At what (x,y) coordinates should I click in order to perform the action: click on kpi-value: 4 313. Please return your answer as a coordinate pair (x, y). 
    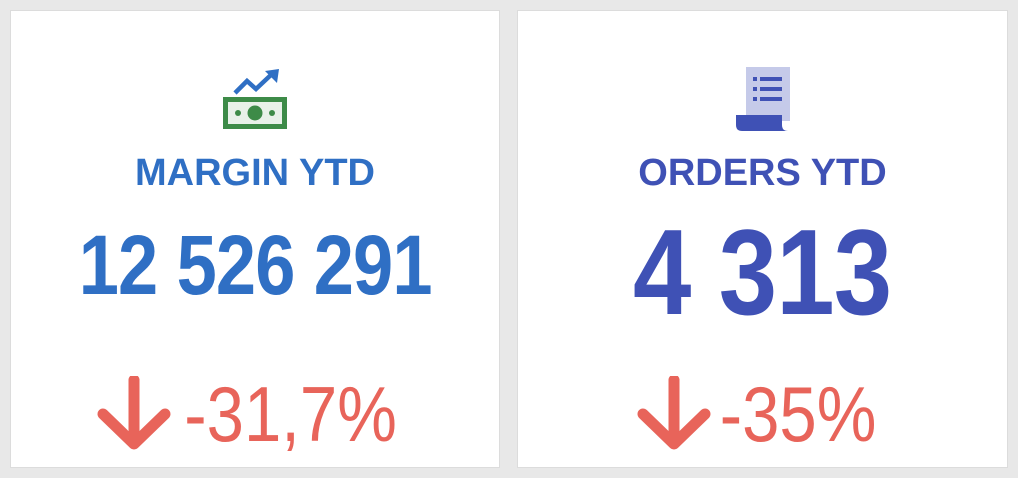
    Looking at the image, I should click on (762, 272).